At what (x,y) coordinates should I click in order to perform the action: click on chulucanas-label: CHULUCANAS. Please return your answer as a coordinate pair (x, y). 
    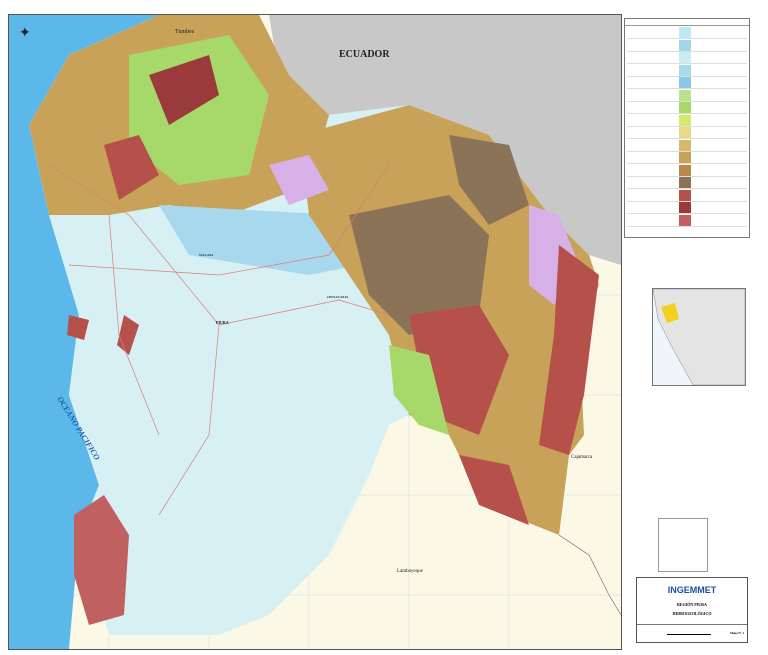
    Looking at the image, I should click on (338, 297).